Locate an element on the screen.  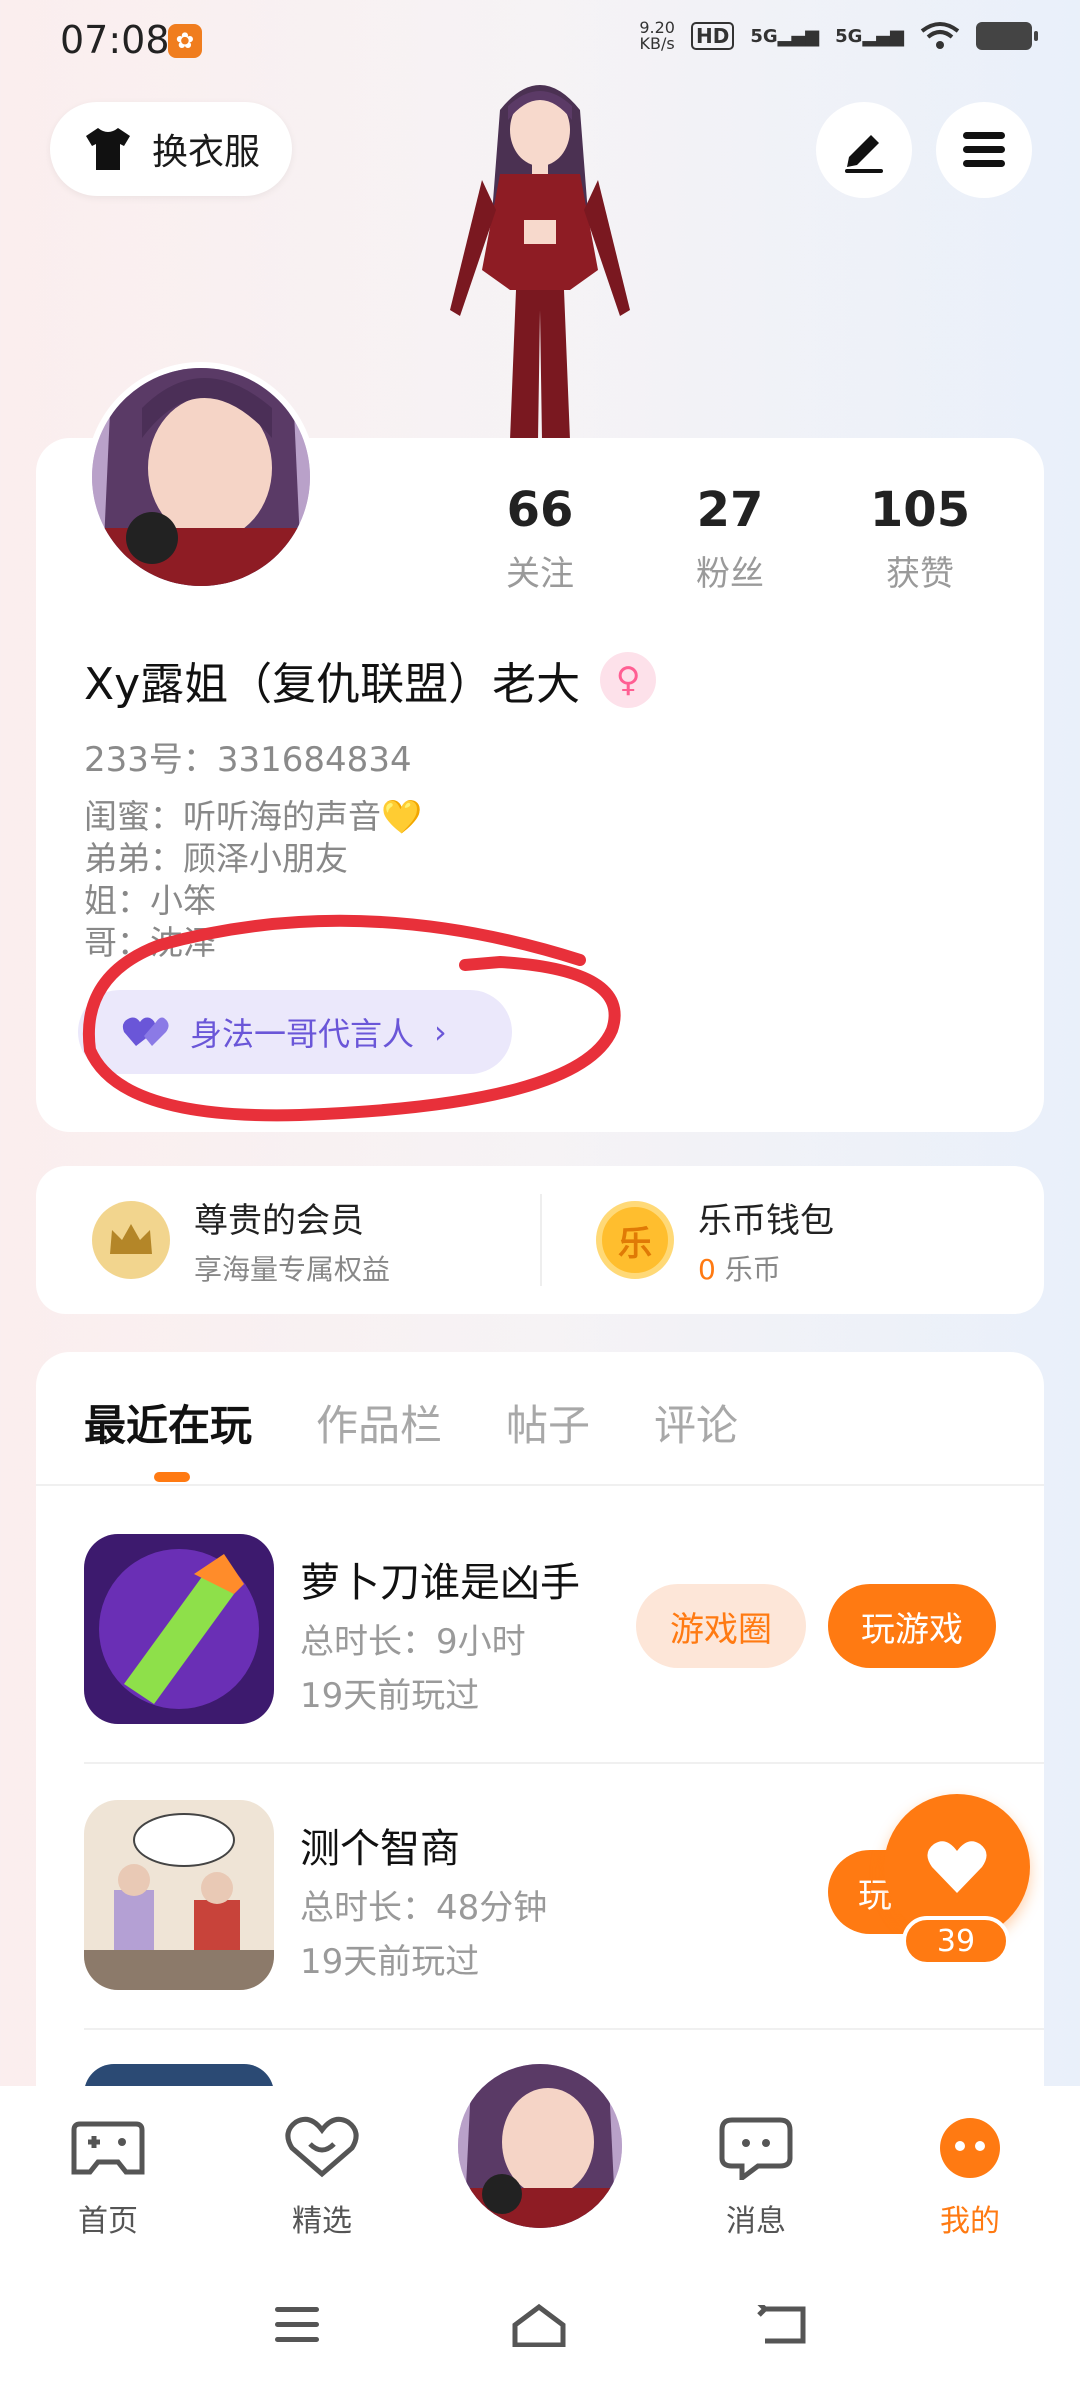
game-title: 萝卜刀谁是凶手 is located at coordinates (440, 1583).